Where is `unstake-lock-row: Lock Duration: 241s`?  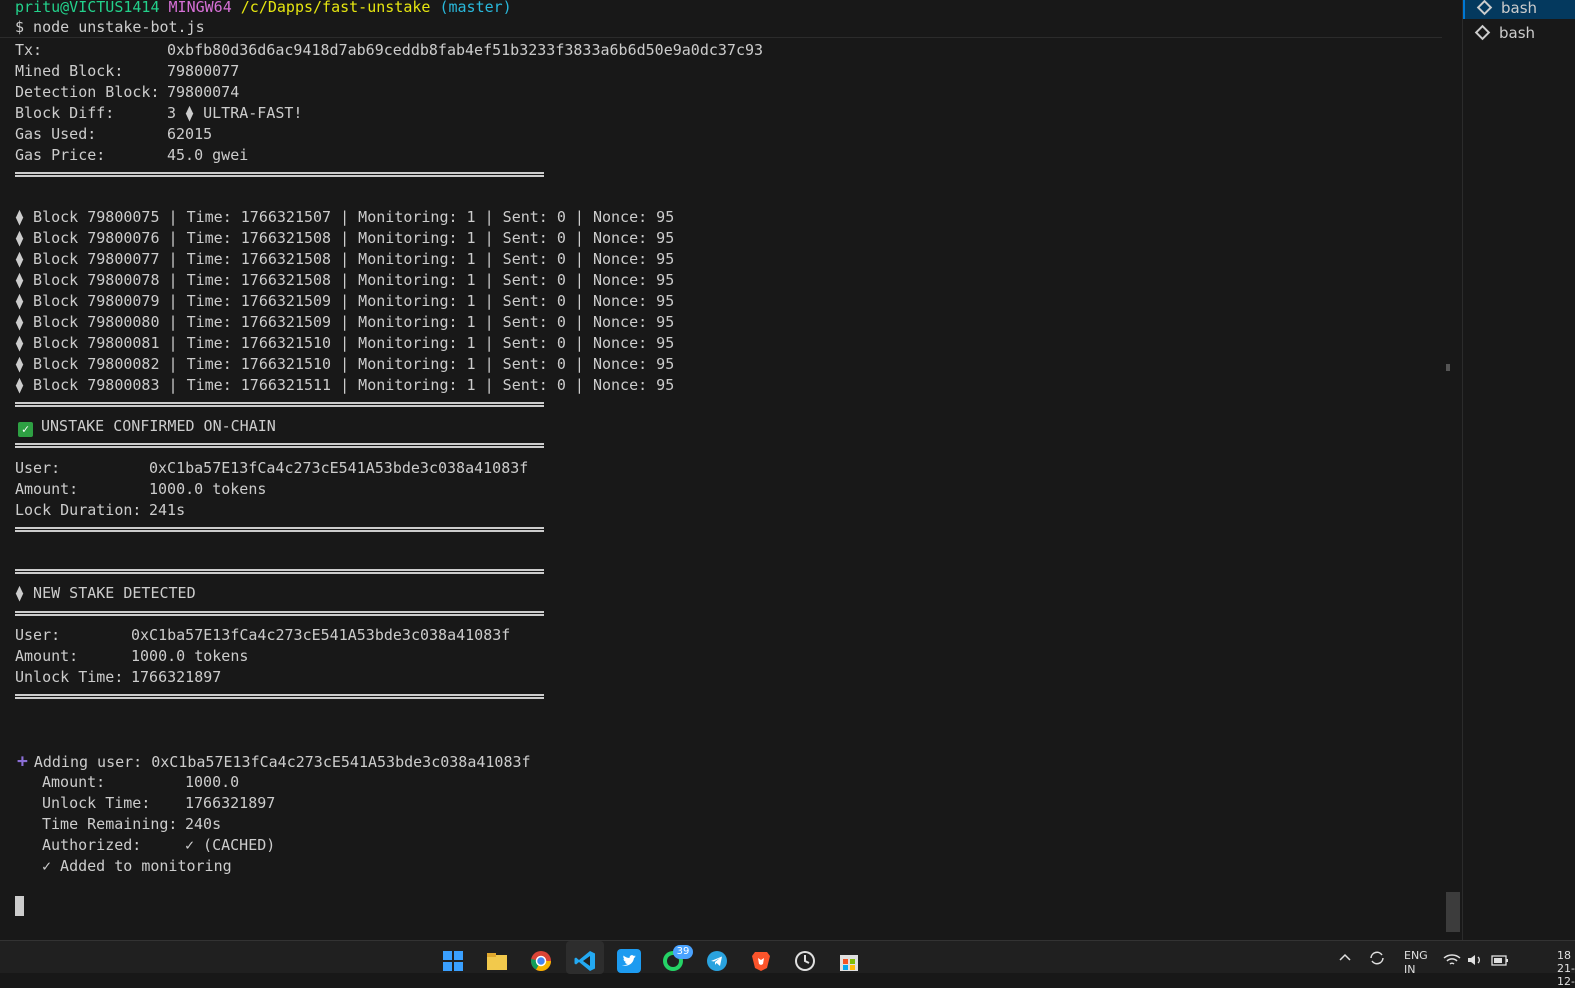 unstake-lock-row: Lock Duration: 241s is located at coordinates (100, 510).